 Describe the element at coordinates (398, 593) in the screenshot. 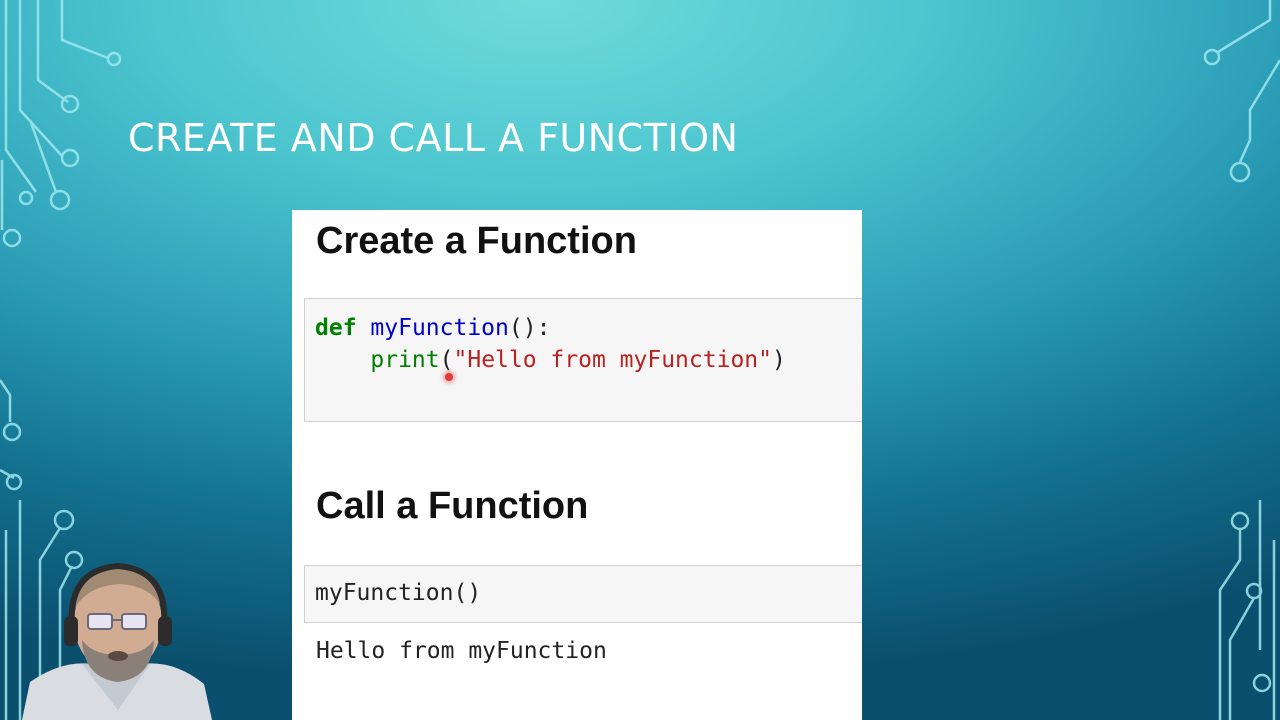

I see `code-line-call: myFunction()` at that location.